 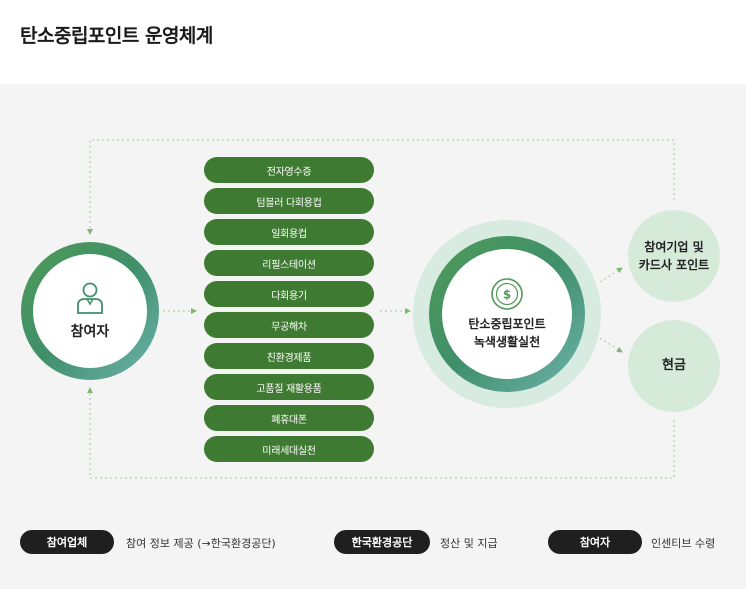 I want to click on activity-pill: 일회용컵, so click(x=289, y=232).